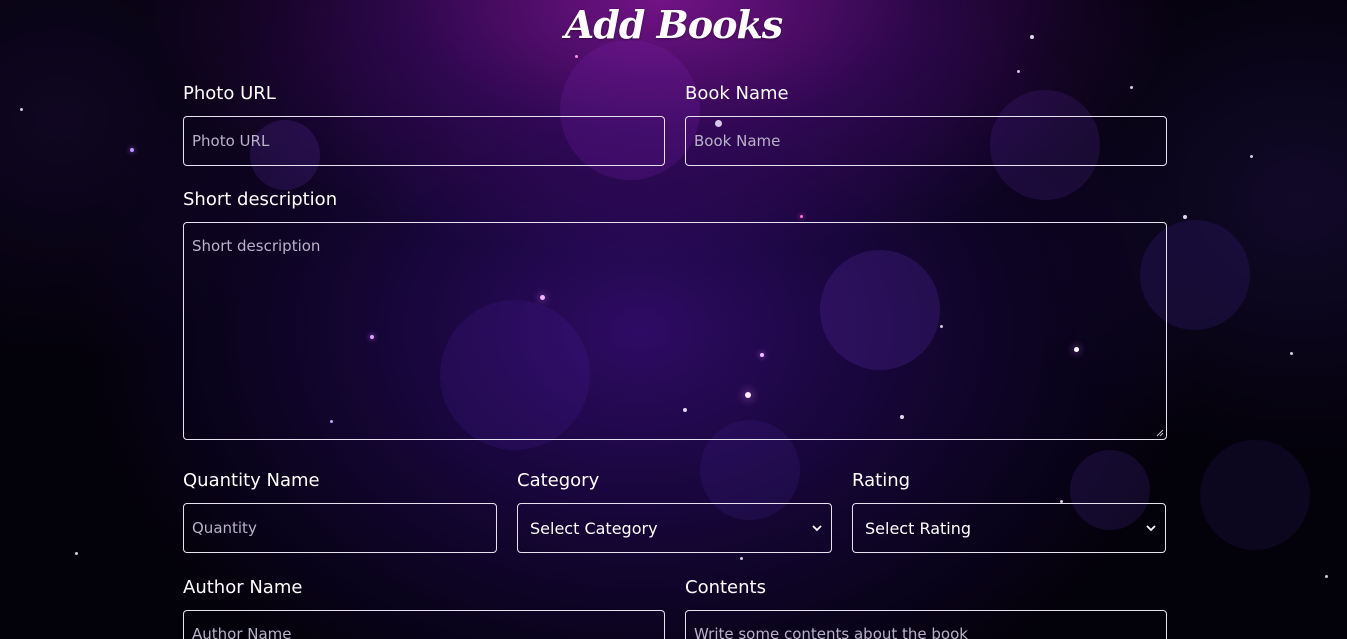  I want to click on contents-placeholder: Write some contents about the book, so click(831, 632).